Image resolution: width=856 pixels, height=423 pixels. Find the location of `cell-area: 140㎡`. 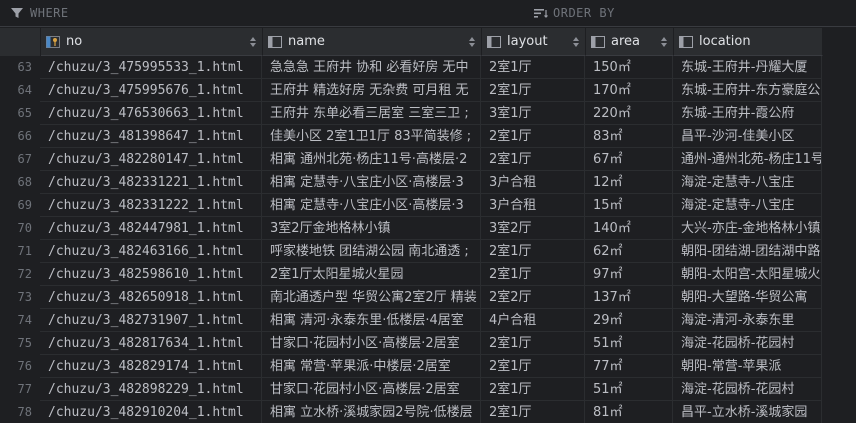

cell-area: 140㎡ is located at coordinates (629, 228).